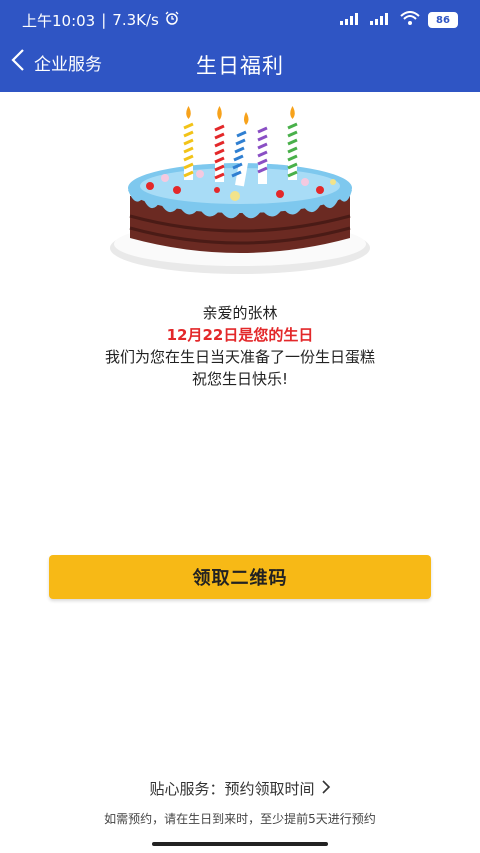 The width and height of the screenshot is (480, 853). I want to click on alarm-icon, so click(172, 20).